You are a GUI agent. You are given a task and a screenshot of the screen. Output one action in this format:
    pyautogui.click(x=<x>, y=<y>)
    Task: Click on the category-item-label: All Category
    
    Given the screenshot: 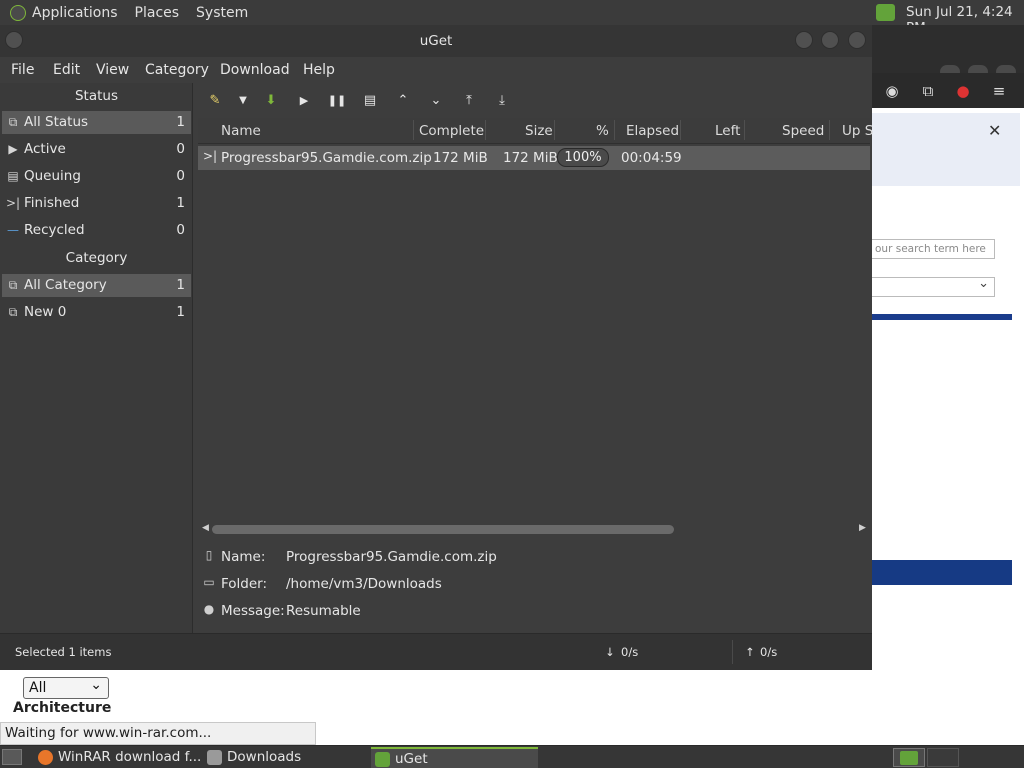 What is the action you would take?
    pyautogui.click(x=65, y=285)
    